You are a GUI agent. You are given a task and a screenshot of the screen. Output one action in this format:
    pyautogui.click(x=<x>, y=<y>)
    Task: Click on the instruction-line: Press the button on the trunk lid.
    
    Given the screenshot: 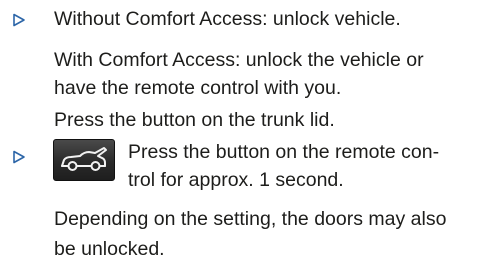 What is the action you would take?
    pyautogui.click(x=194, y=120)
    